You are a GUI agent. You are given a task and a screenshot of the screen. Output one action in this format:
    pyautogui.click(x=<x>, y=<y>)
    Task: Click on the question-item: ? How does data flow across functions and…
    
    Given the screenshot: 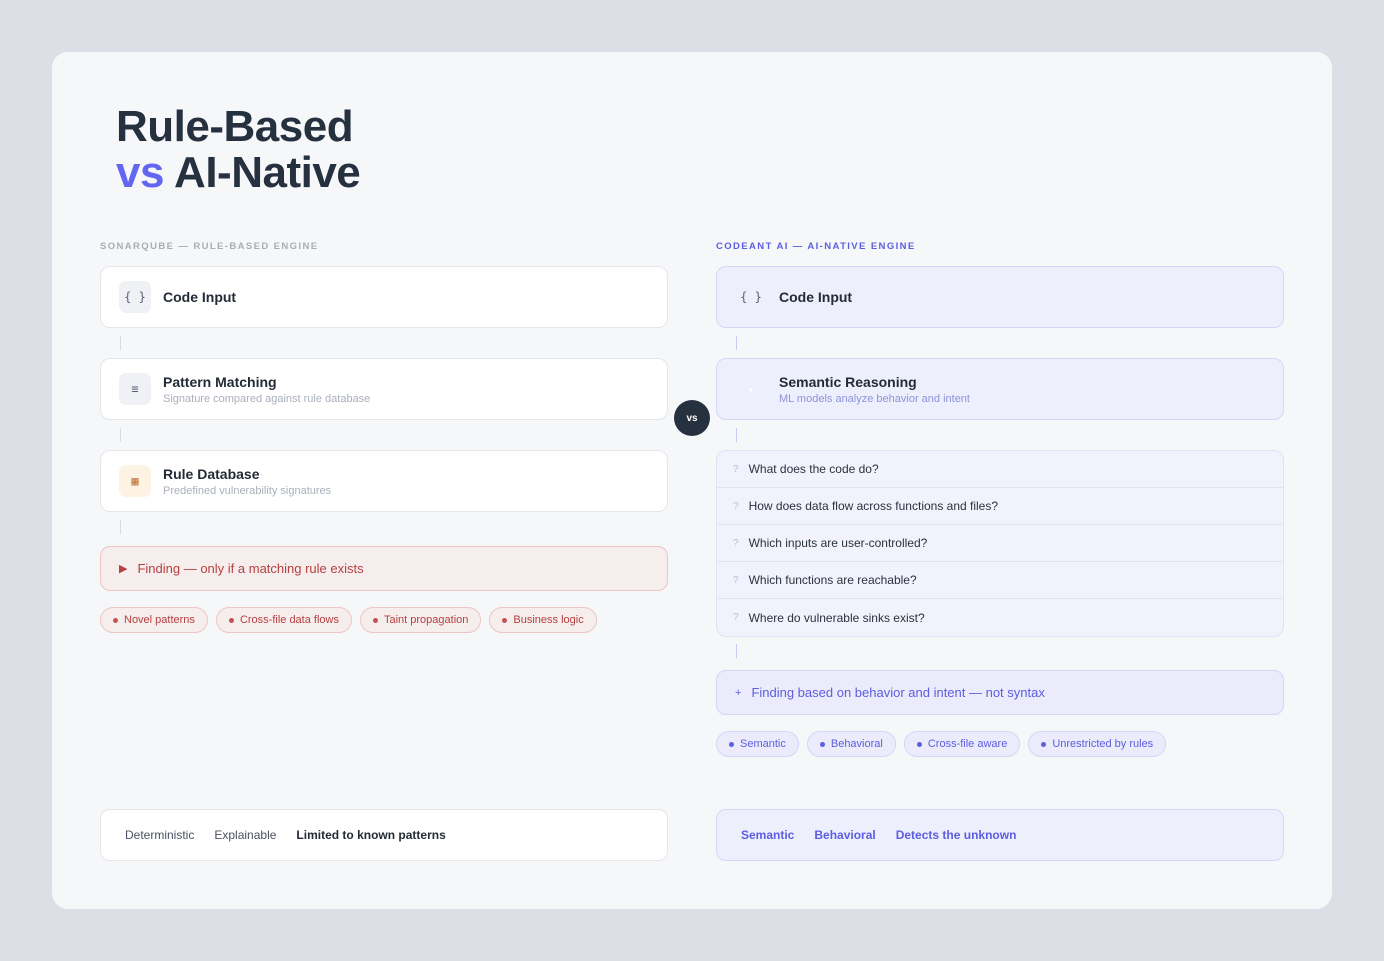 What is the action you would take?
    pyautogui.click(x=1000, y=506)
    